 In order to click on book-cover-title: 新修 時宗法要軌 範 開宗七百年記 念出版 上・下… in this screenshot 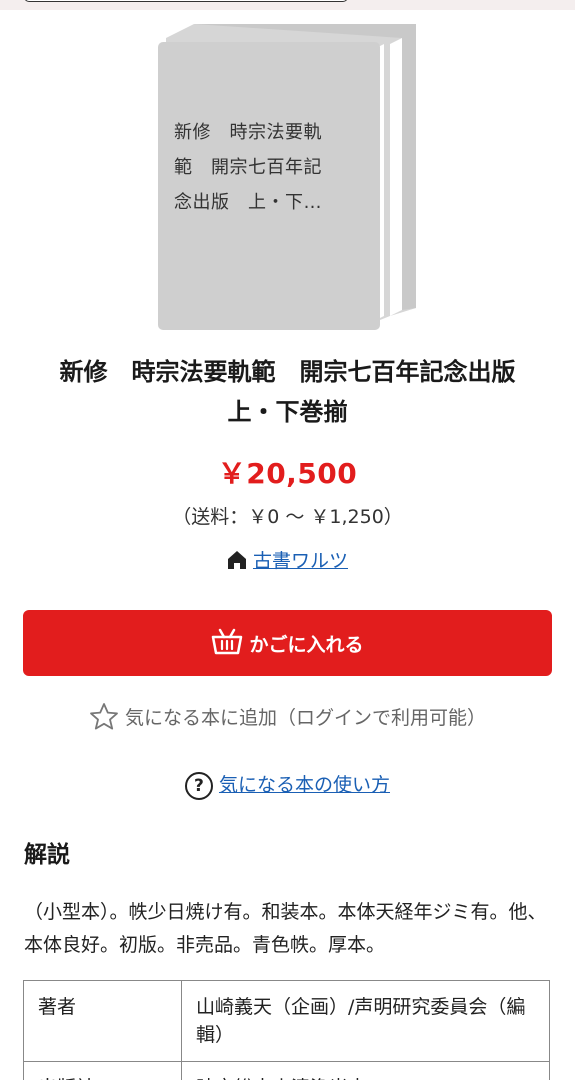, I will do `click(264, 167)`.